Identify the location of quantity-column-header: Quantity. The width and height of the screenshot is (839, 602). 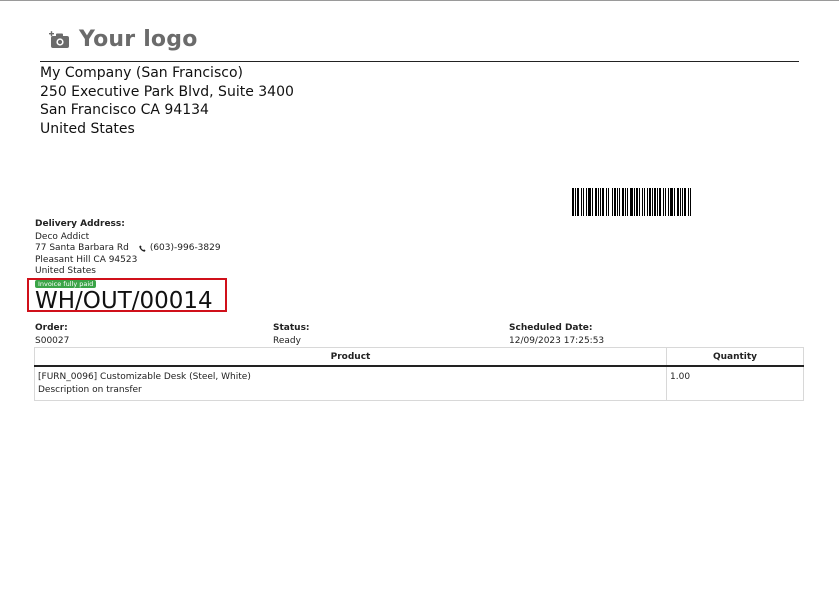
(735, 357).